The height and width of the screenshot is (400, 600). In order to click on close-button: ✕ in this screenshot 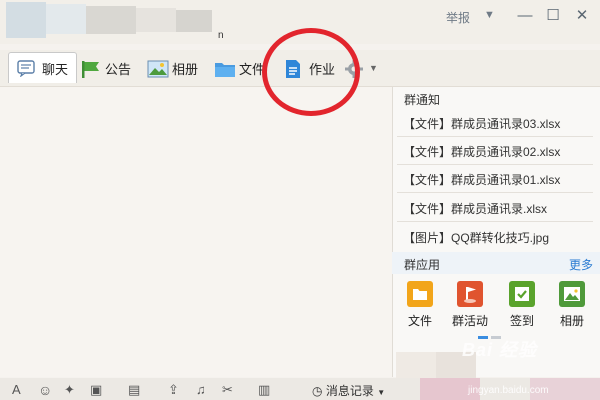, I will do `click(582, 16)`.